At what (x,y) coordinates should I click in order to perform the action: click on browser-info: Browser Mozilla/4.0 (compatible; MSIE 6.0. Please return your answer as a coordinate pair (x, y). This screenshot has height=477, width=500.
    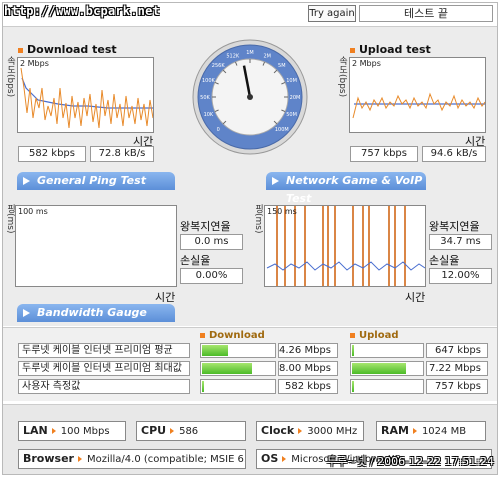
    Looking at the image, I should click on (132, 459).